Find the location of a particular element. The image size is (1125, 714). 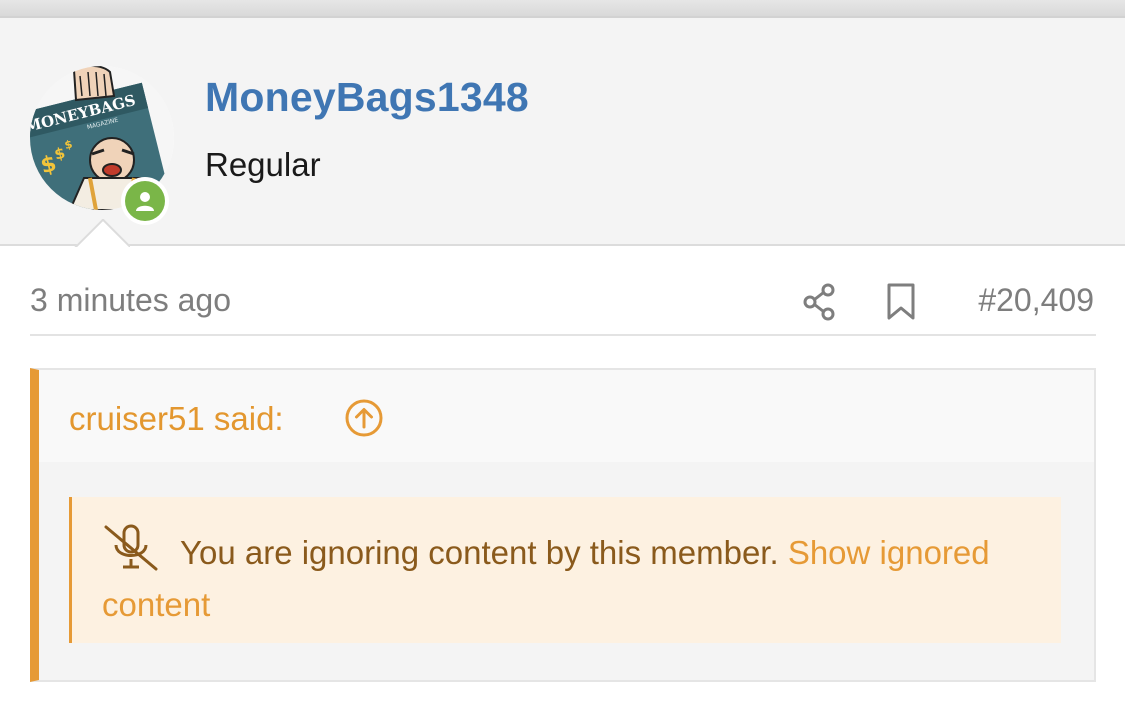

user-online-icon is located at coordinates (145, 201).